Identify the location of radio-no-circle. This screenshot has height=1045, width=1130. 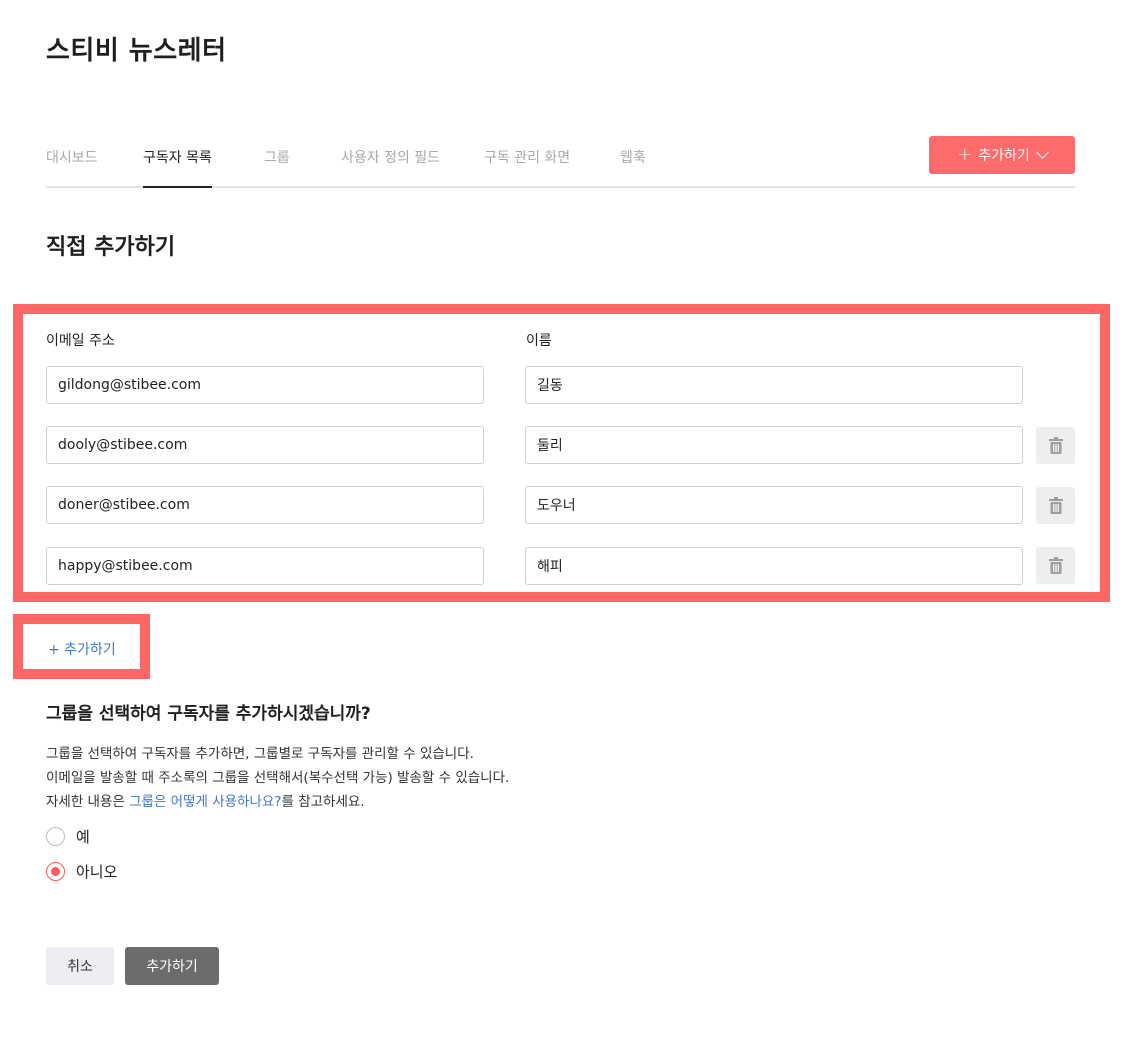
(55, 871).